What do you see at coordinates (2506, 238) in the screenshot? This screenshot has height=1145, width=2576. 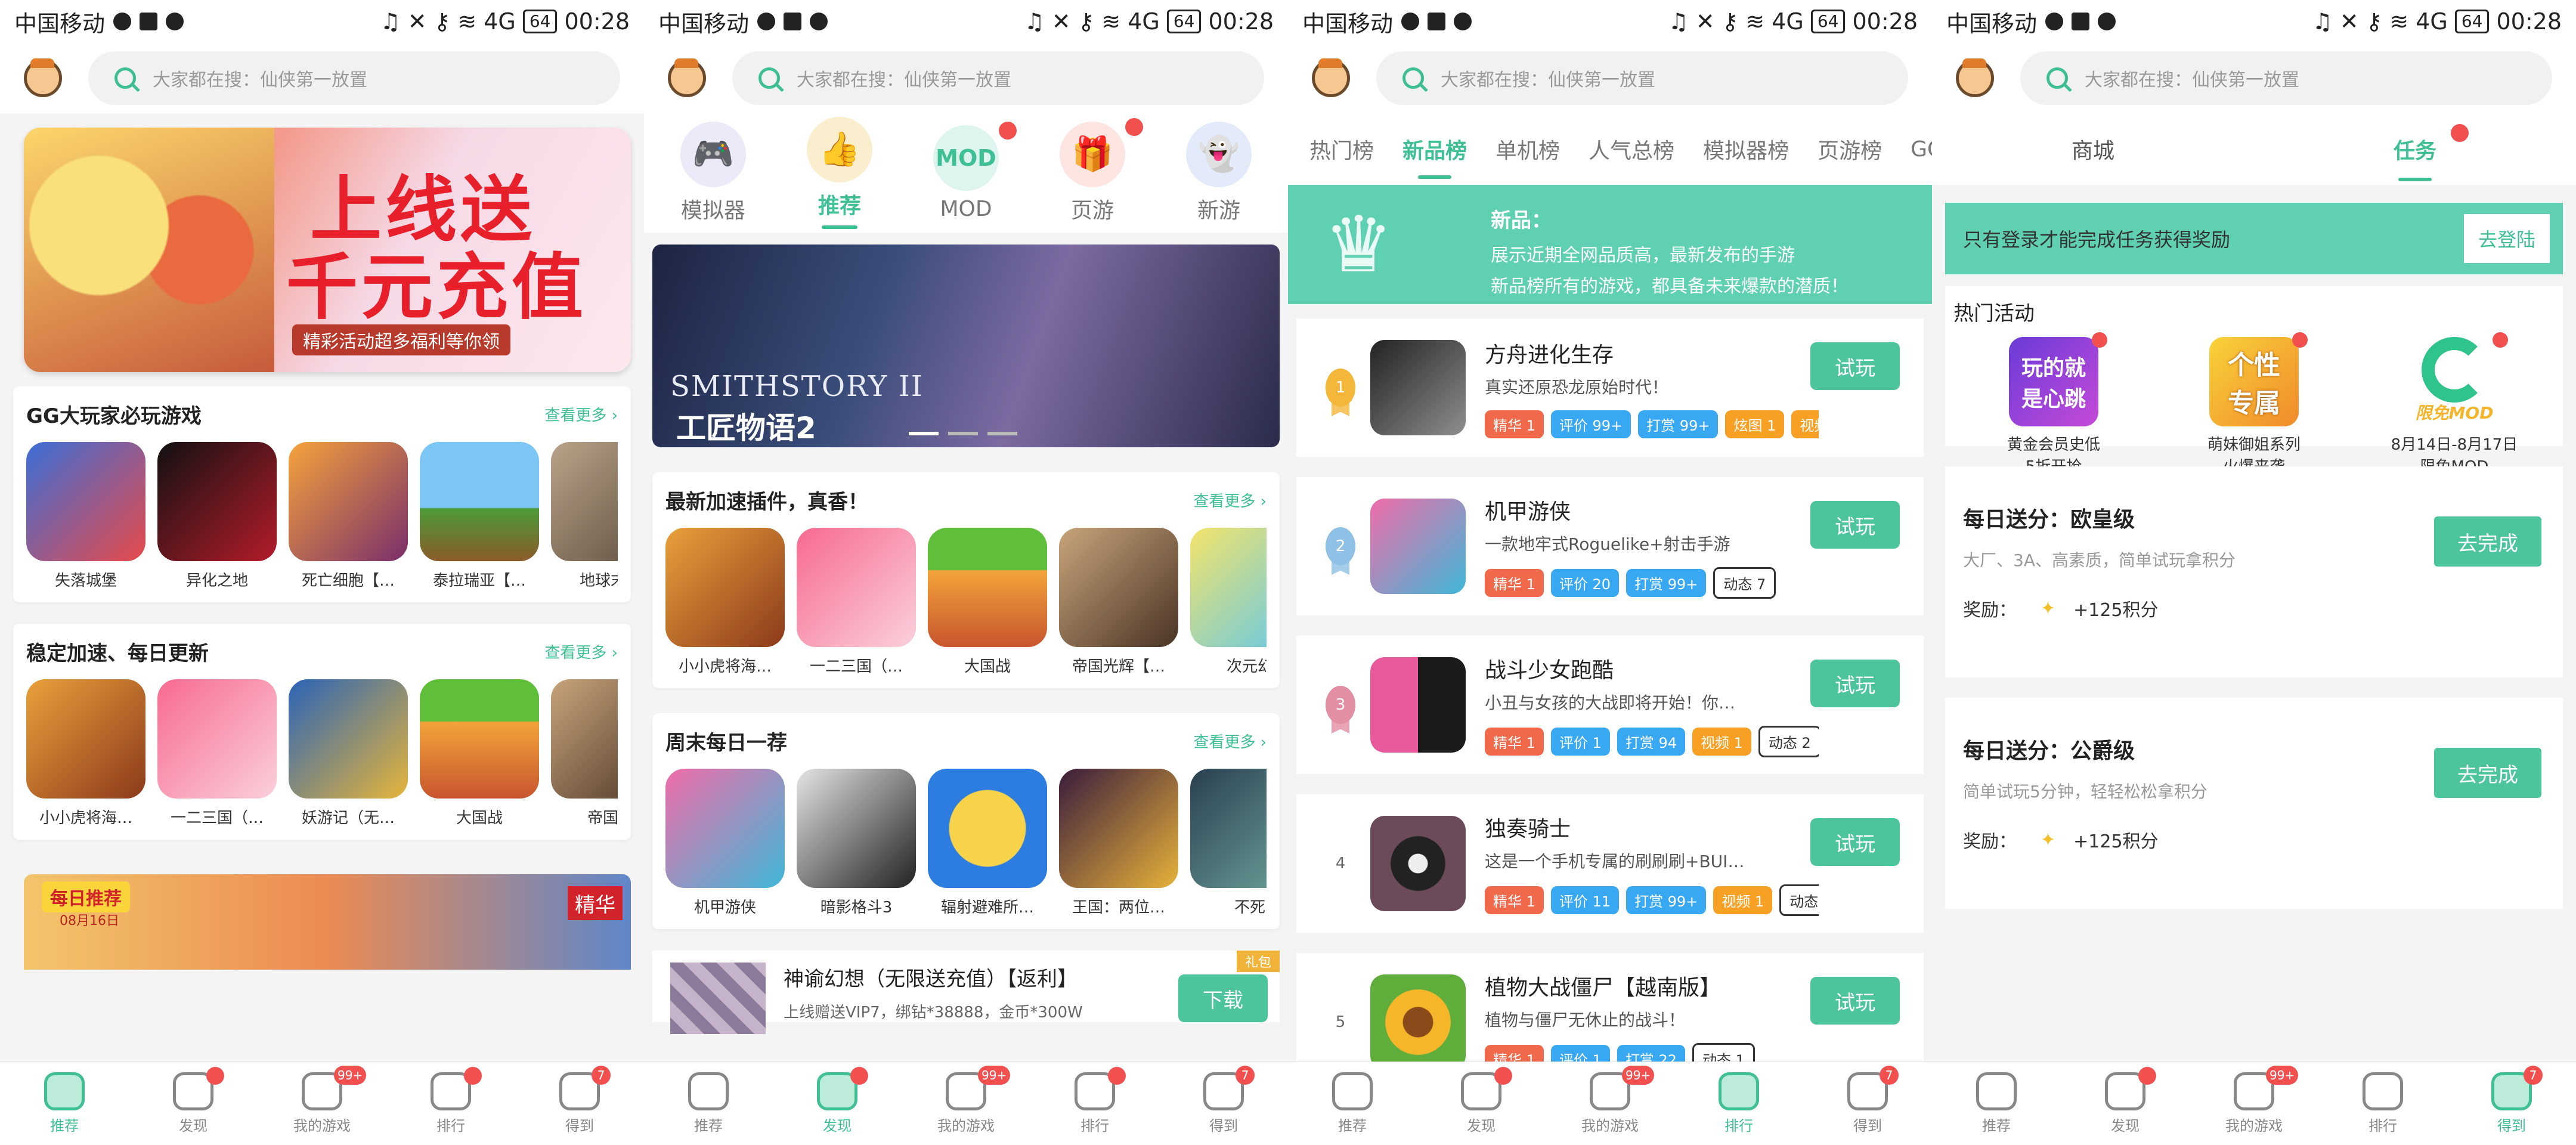 I see `login-button: 去登陆` at bounding box center [2506, 238].